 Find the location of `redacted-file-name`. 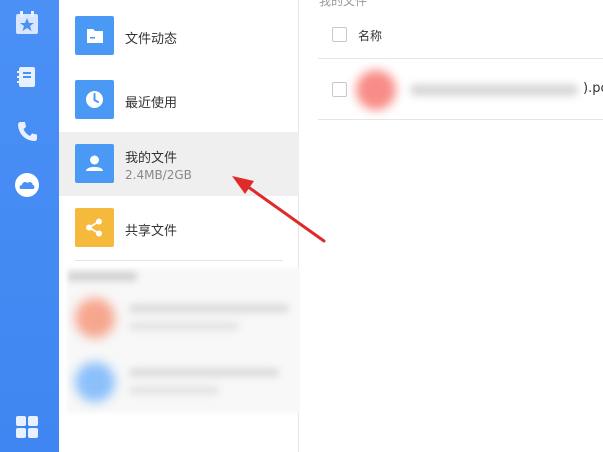

redacted-file-name is located at coordinates (494, 90).